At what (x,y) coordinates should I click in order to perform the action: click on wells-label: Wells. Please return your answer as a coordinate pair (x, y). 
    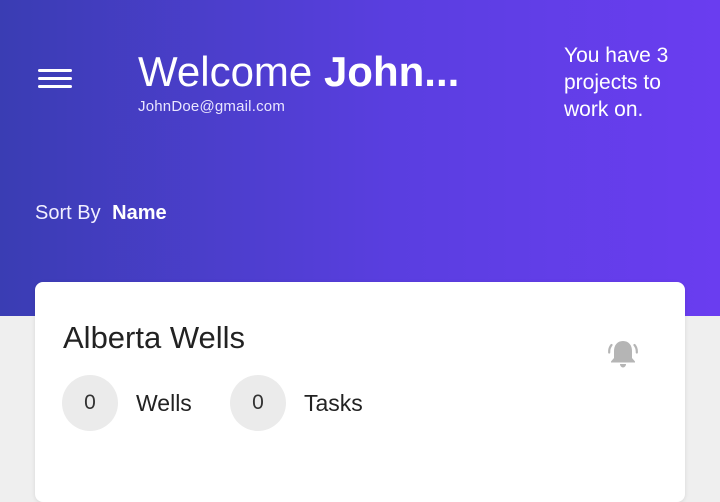
    Looking at the image, I should click on (164, 402).